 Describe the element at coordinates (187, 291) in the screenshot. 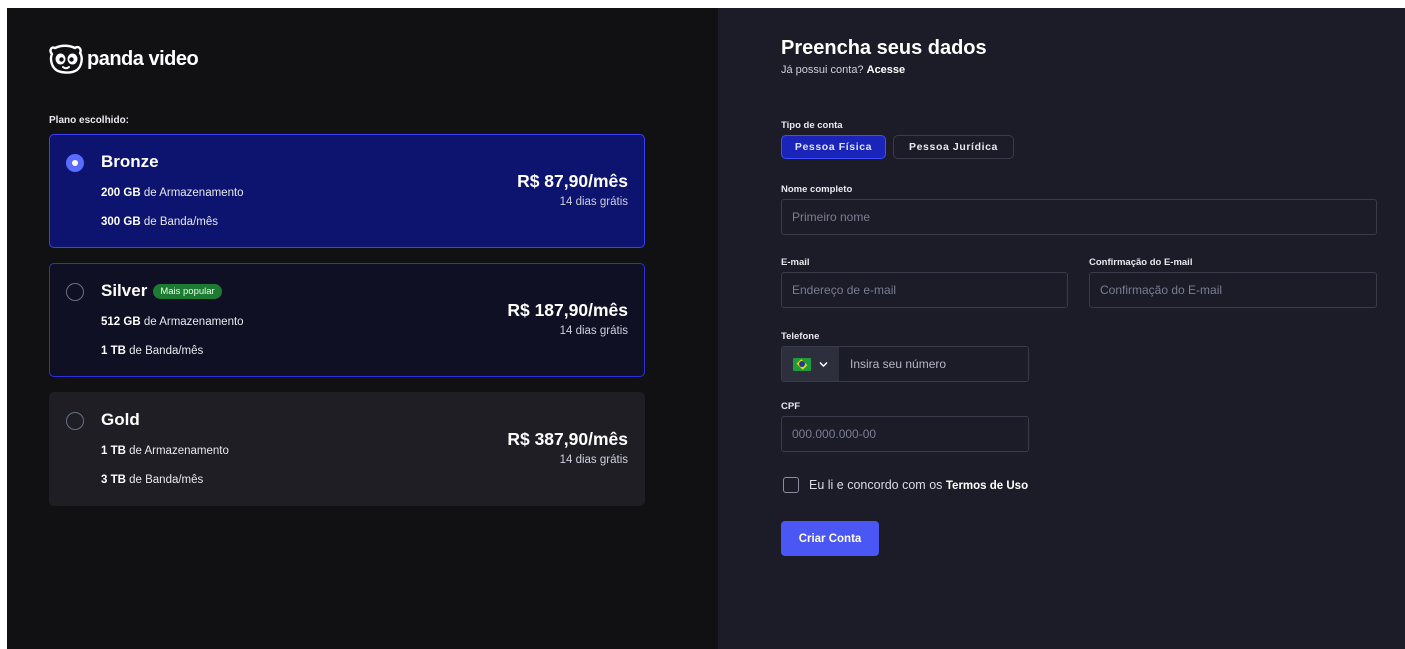

I see `popular-badge: Mais popular` at that location.